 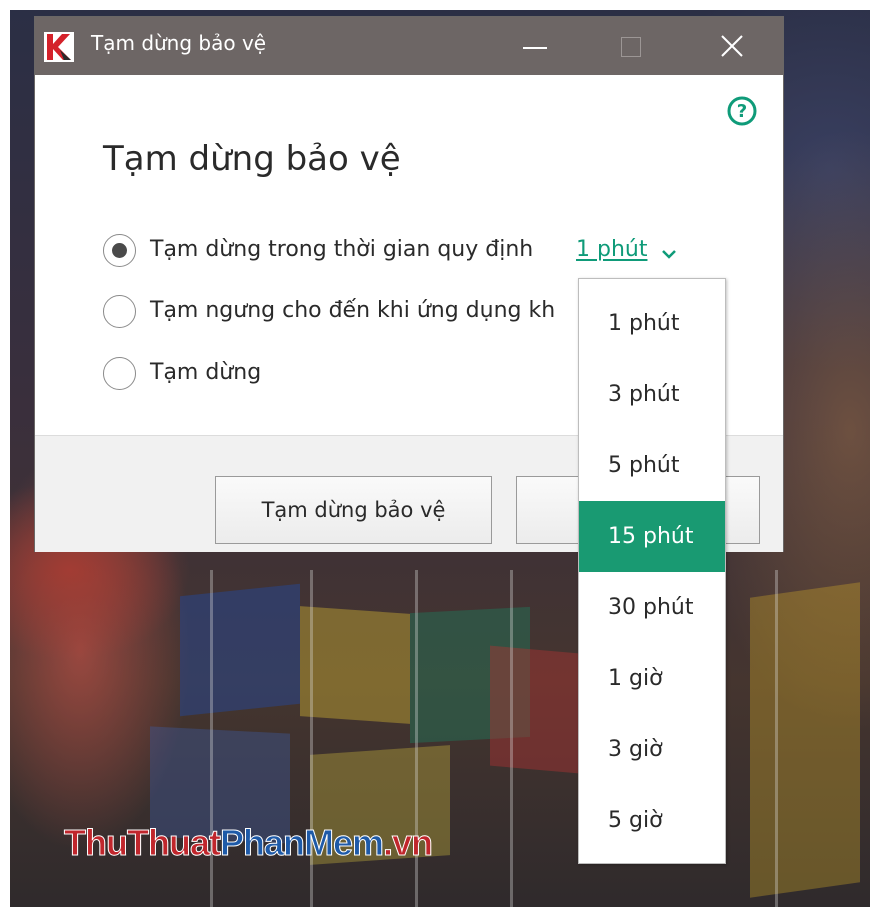 What do you see at coordinates (652, 678) in the screenshot?
I see `dropdown-item: 1 giờ` at bounding box center [652, 678].